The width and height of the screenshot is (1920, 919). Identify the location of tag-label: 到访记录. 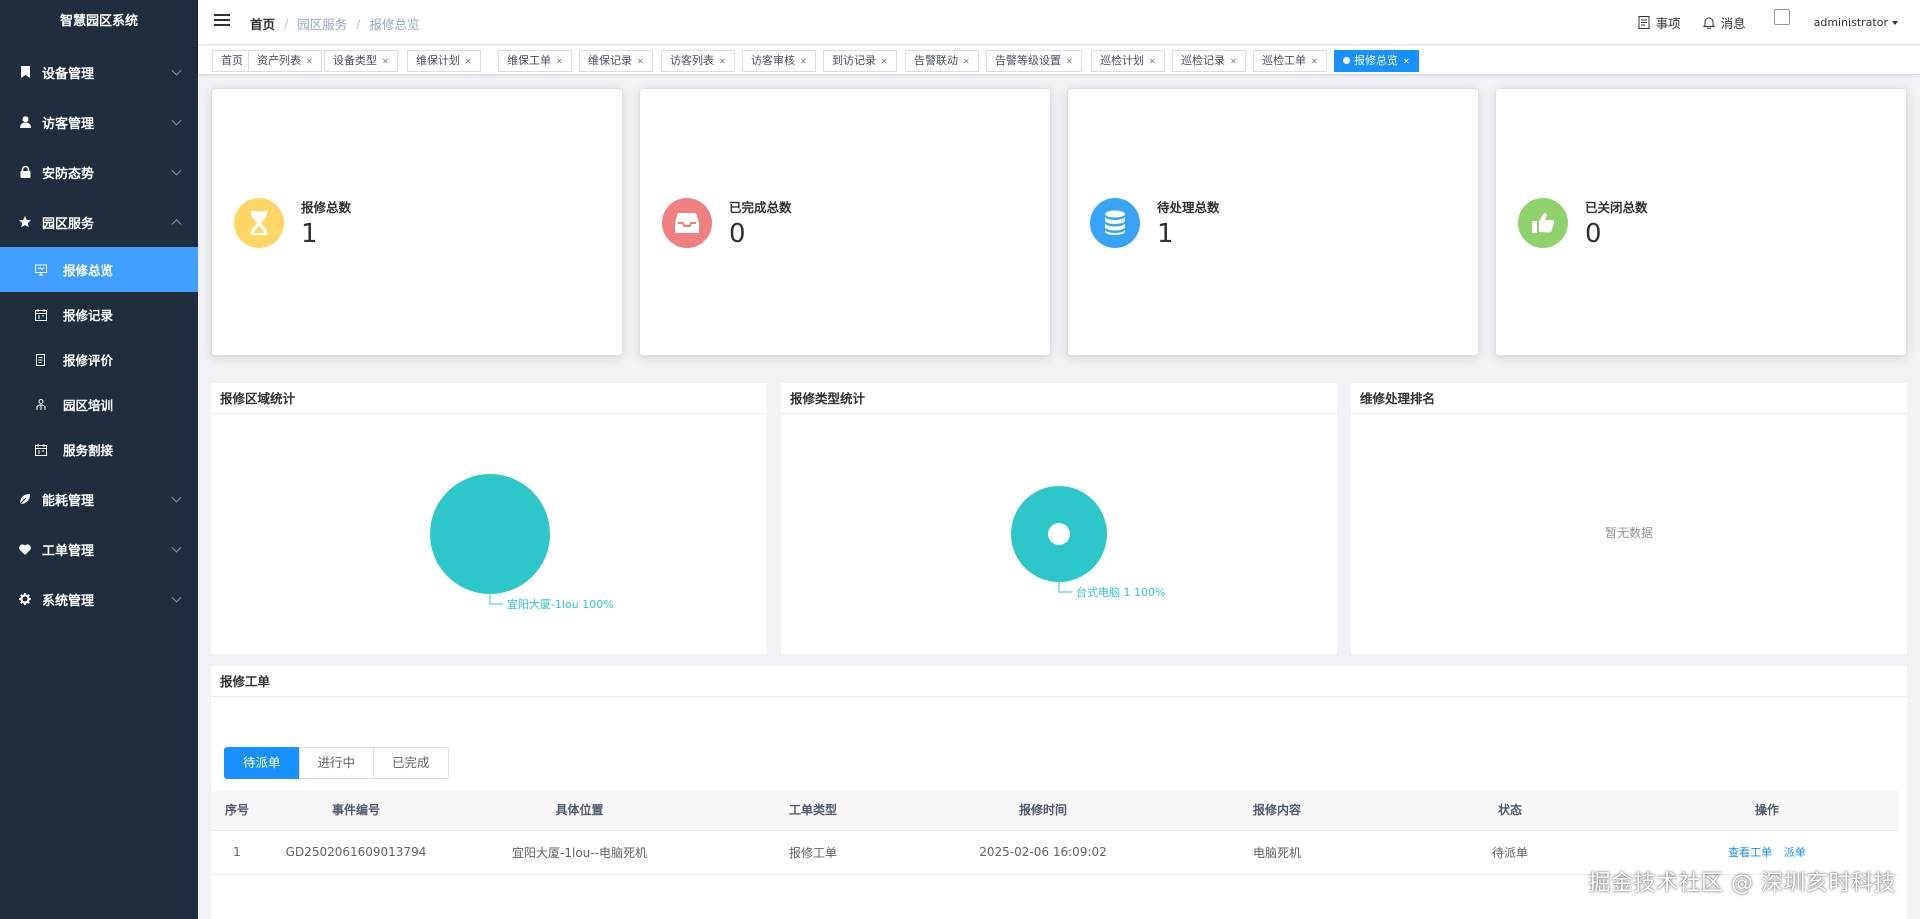
(854, 60).